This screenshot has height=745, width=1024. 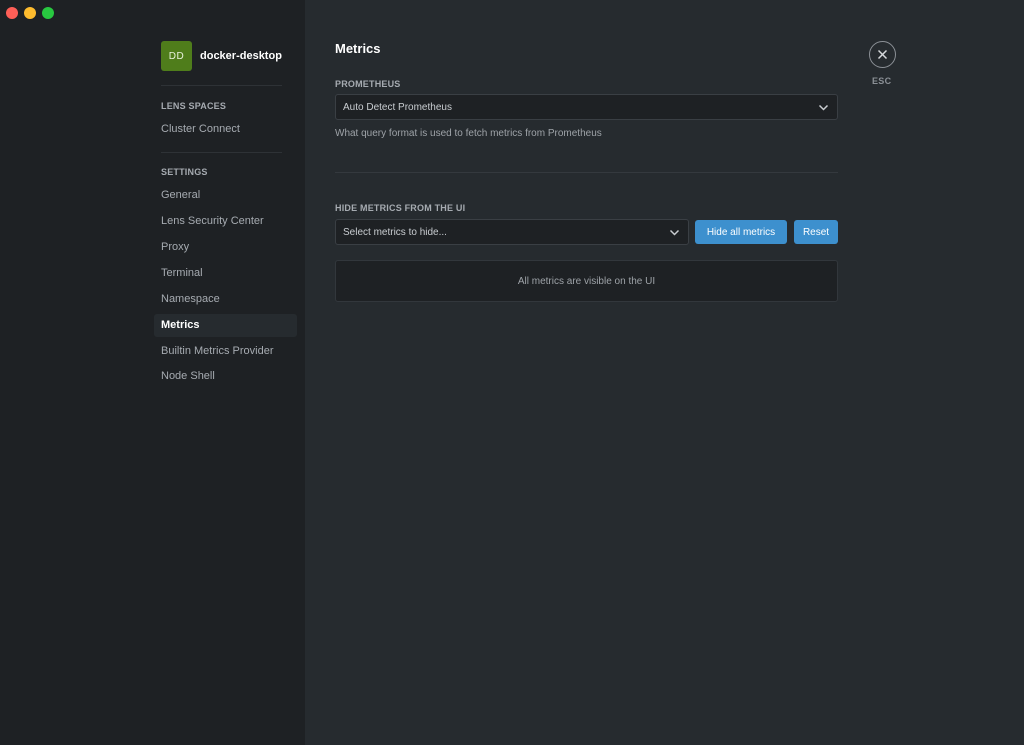 What do you see at coordinates (225, 376) in the screenshot?
I see `sidebar-item-node-shell: Node Shell` at bounding box center [225, 376].